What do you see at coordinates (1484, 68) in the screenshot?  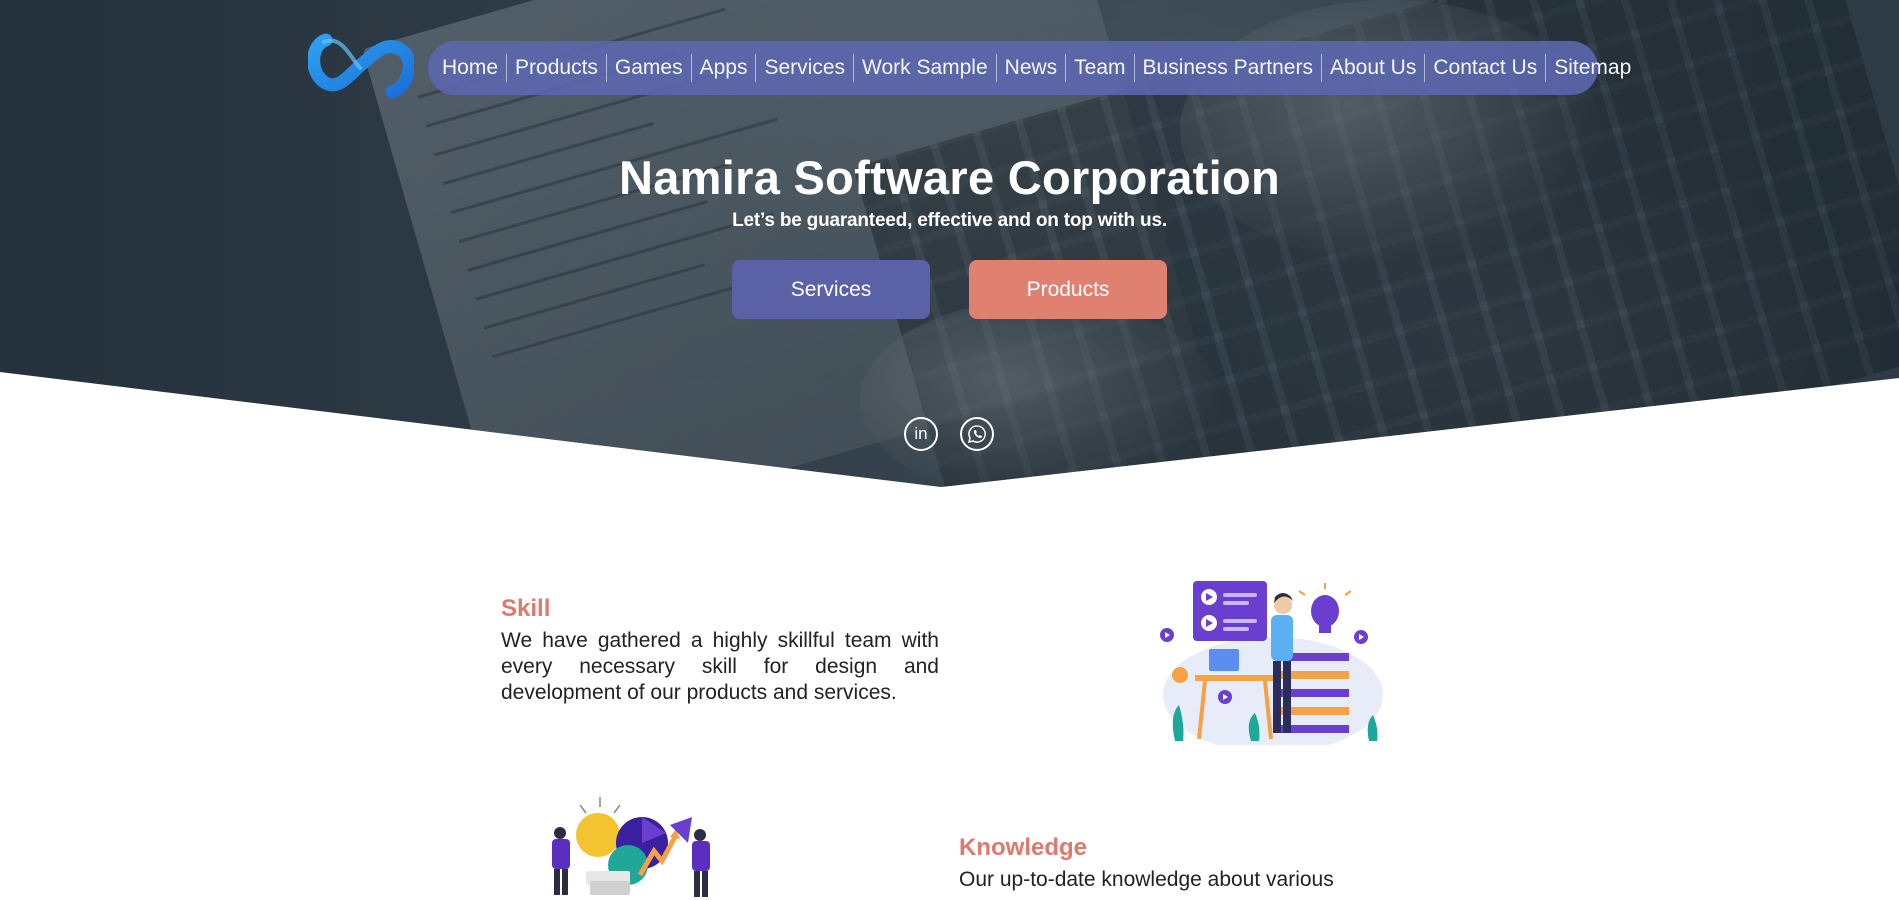 I see `nav-item-contact-us: Contact Us` at bounding box center [1484, 68].